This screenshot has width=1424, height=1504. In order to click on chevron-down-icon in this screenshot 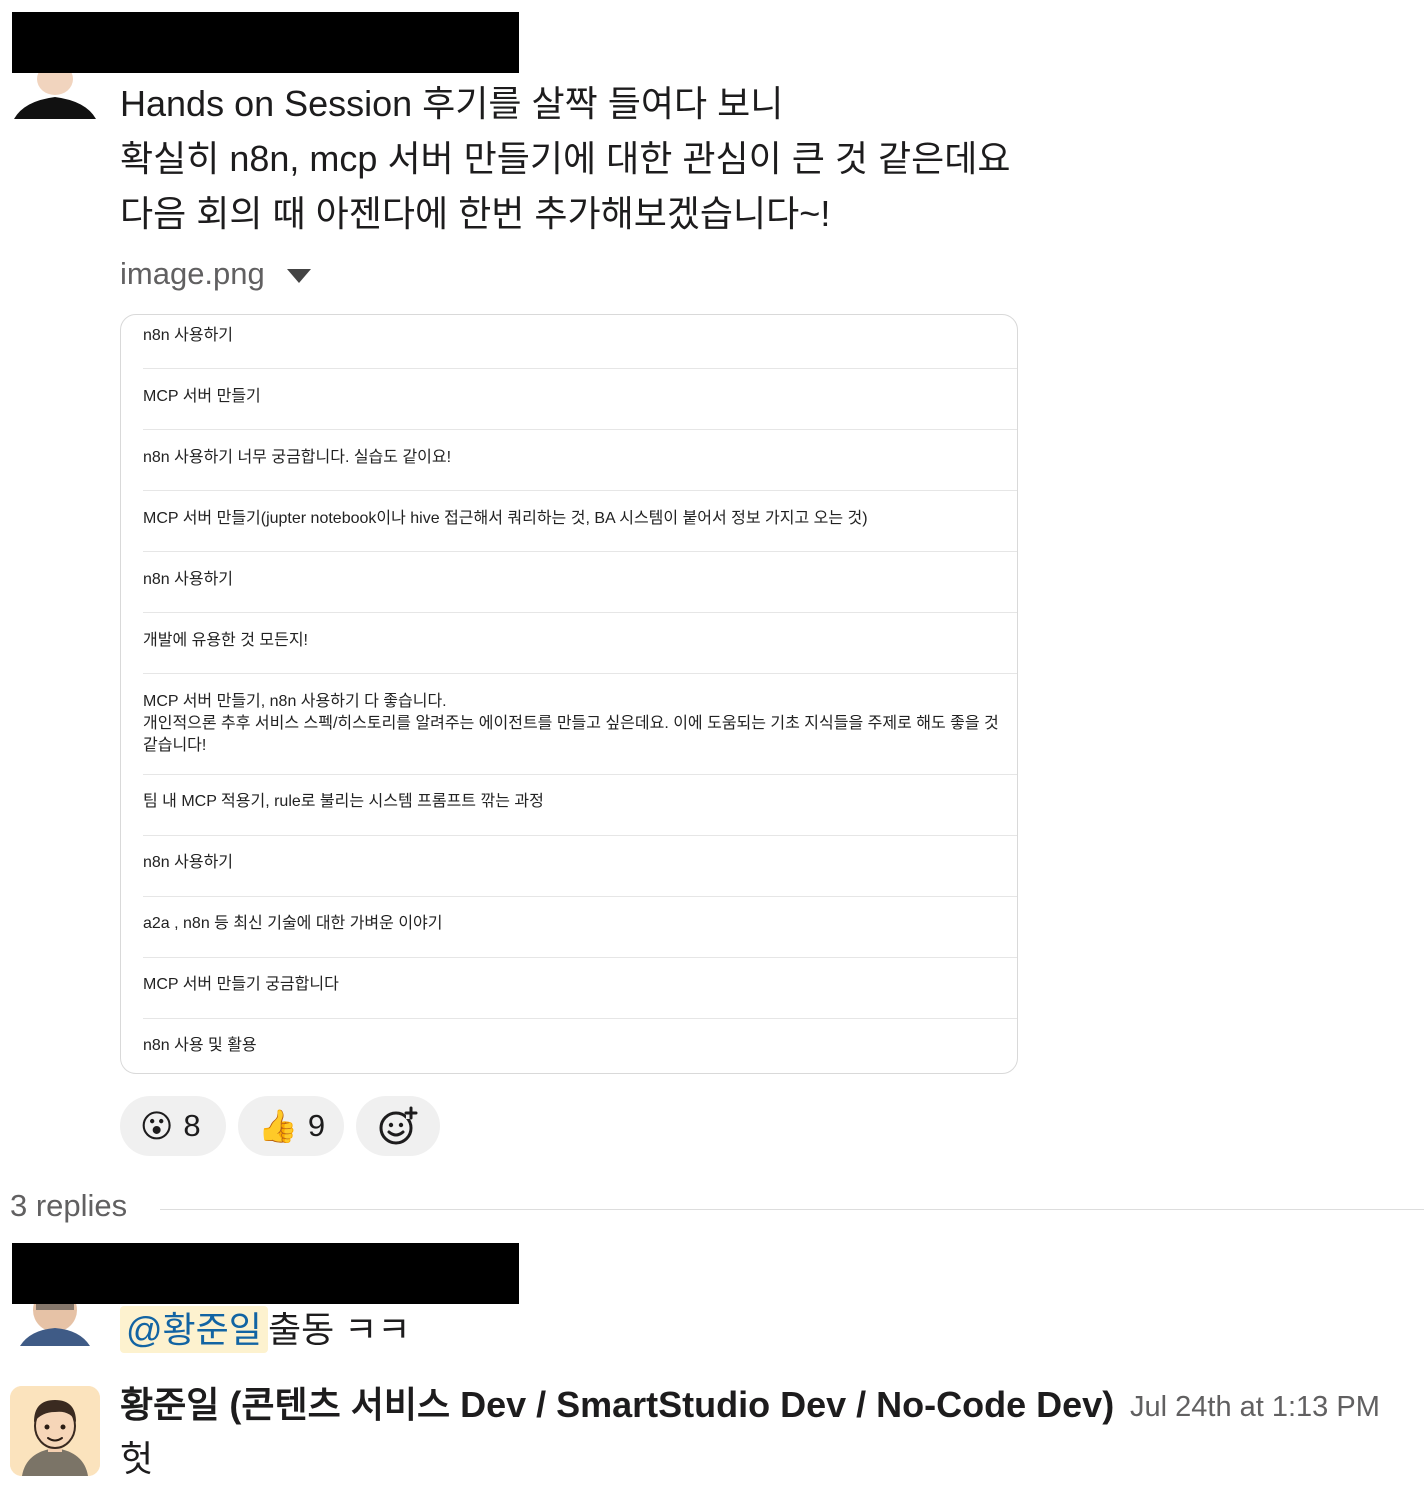, I will do `click(298, 276)`.